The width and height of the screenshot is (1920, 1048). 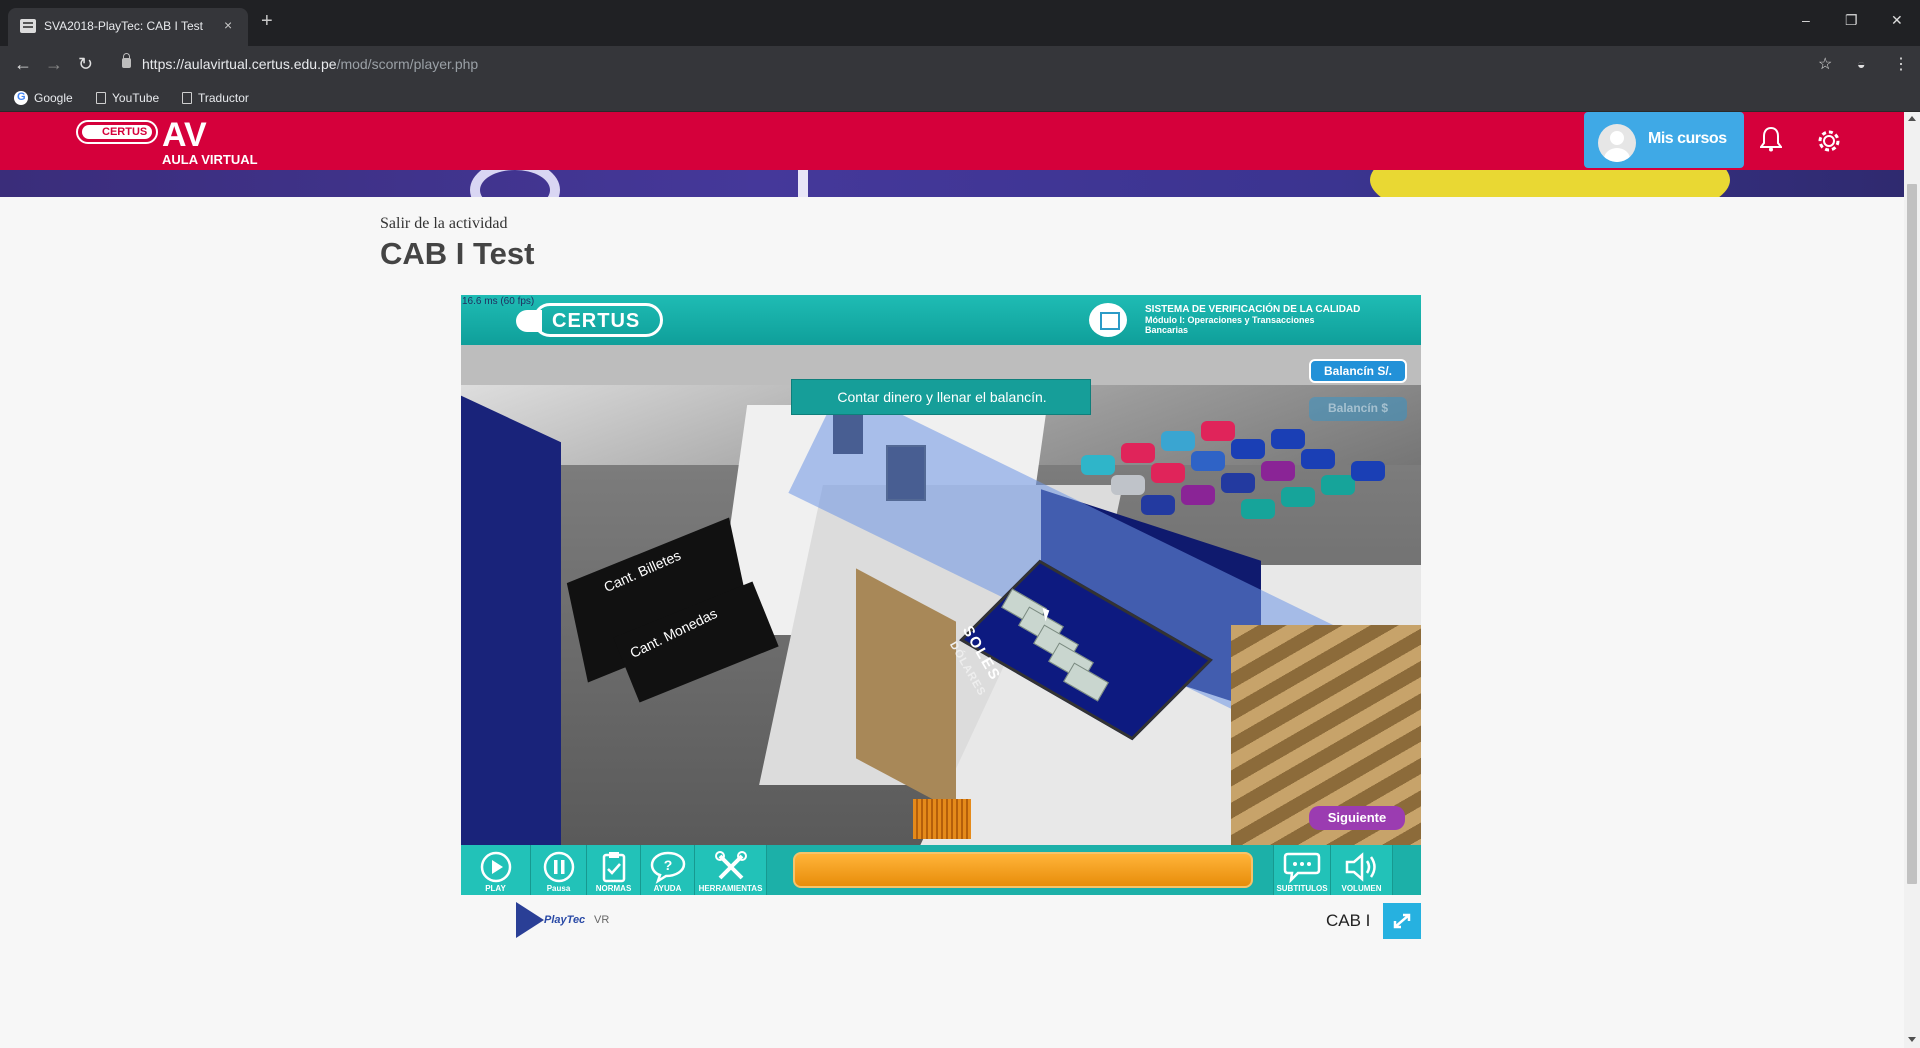 What do you see at coordinates (960, 99) in the screenshot?
I see `bookmarks-bar: Google YouTube Traductor` at bounding box center [960, 99].